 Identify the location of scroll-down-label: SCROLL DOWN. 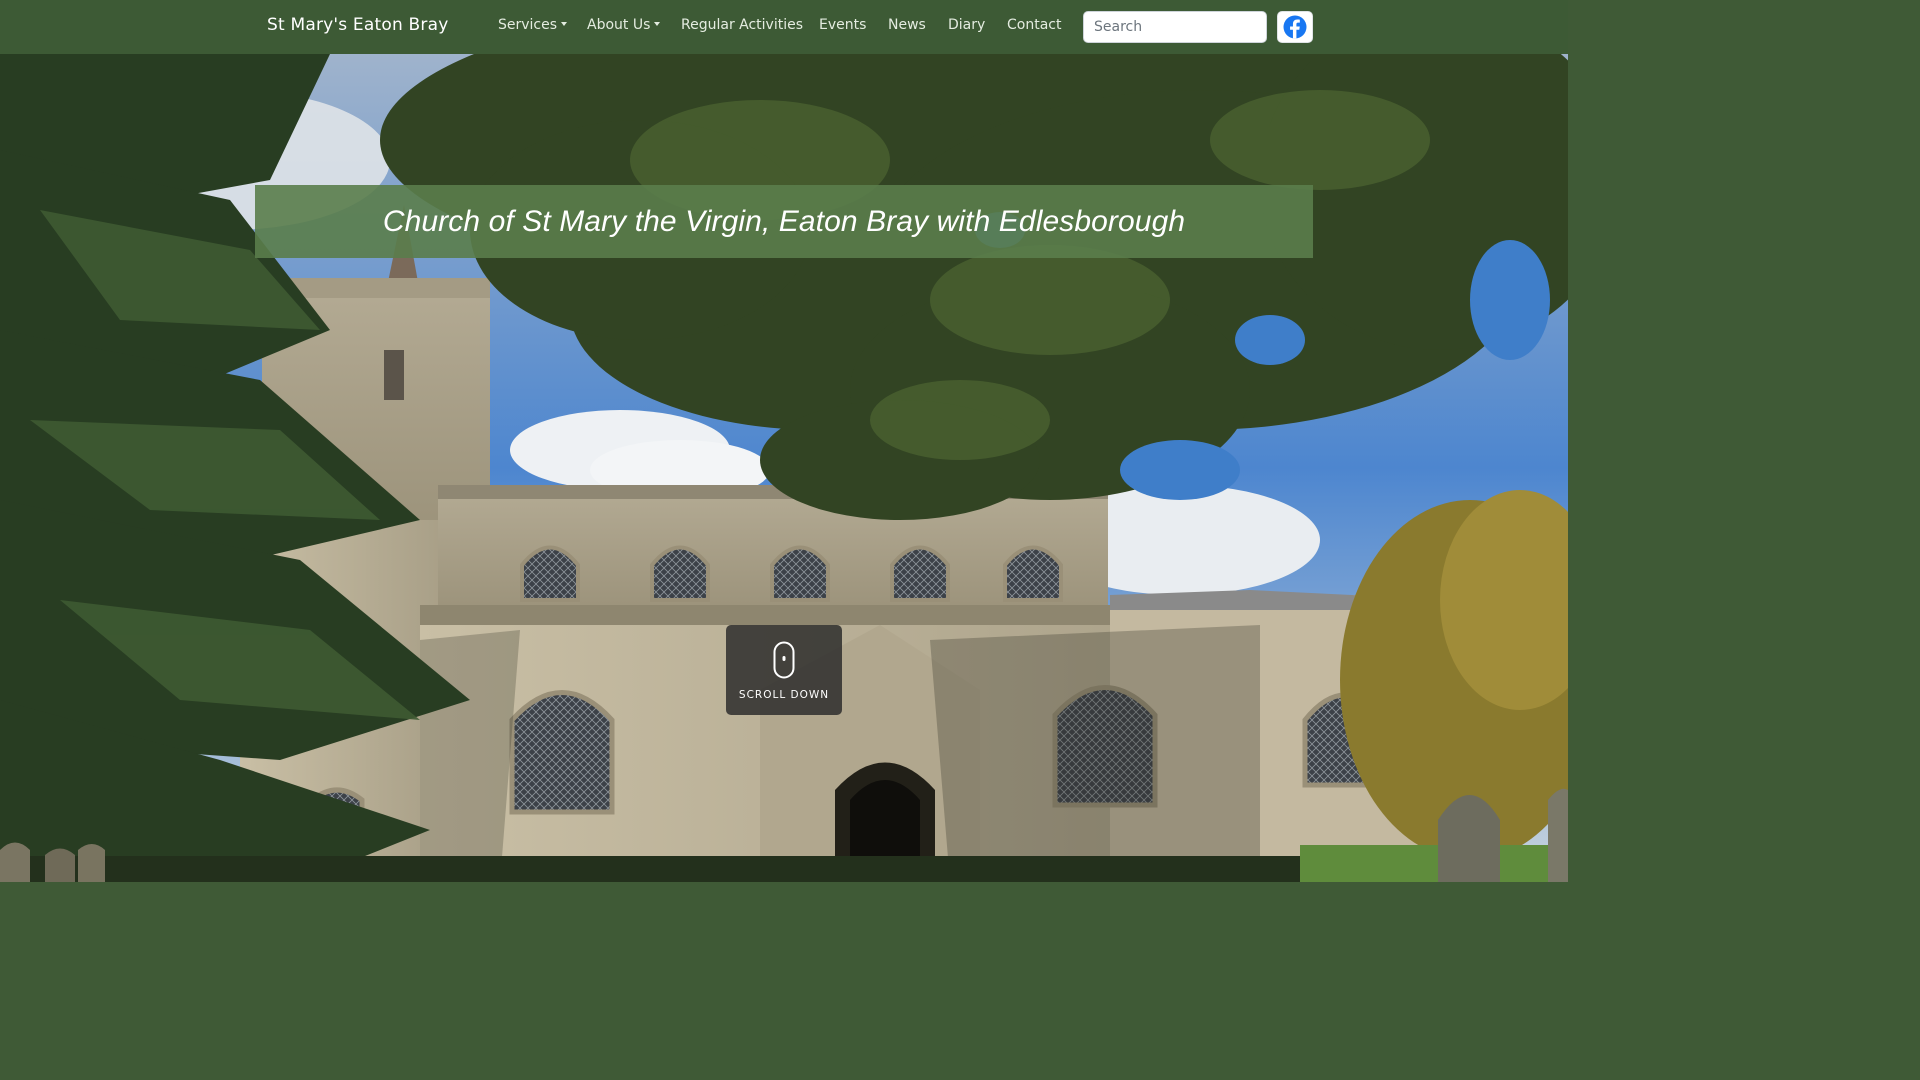
(784, 695).